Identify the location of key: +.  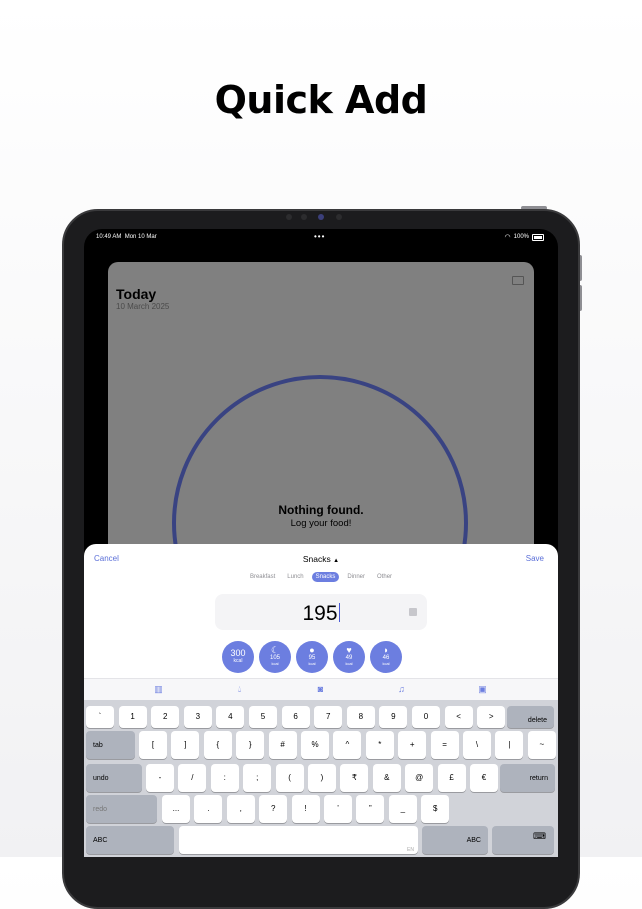
(412, 745).